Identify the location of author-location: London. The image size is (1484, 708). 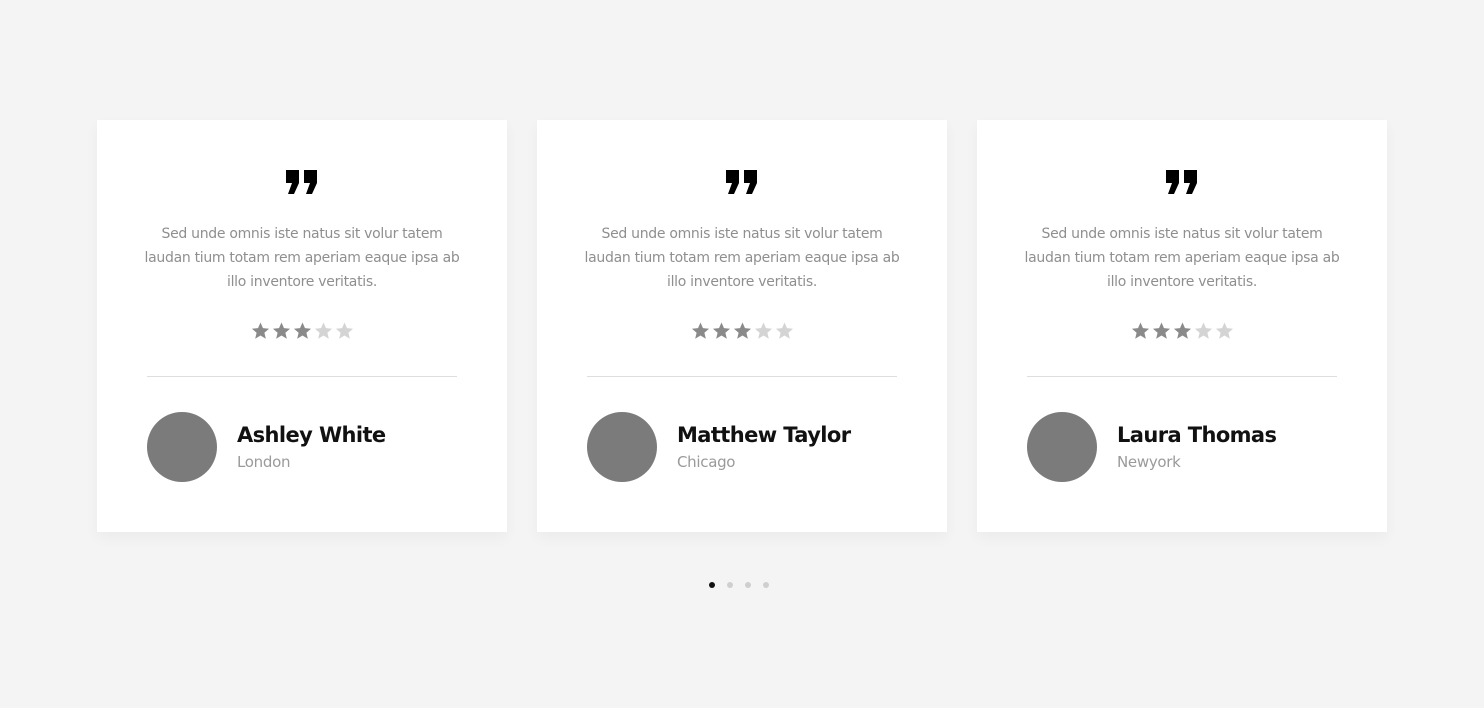
(264, 462).